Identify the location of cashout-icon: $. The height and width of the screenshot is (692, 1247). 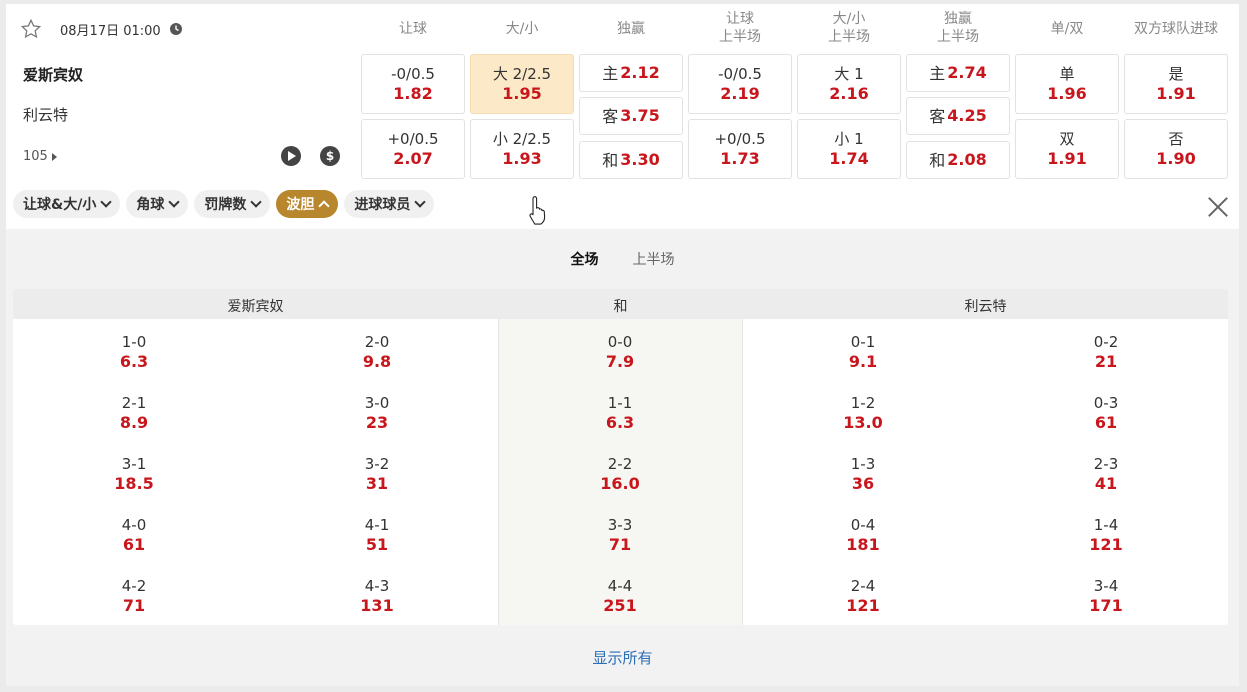
(330, 156).